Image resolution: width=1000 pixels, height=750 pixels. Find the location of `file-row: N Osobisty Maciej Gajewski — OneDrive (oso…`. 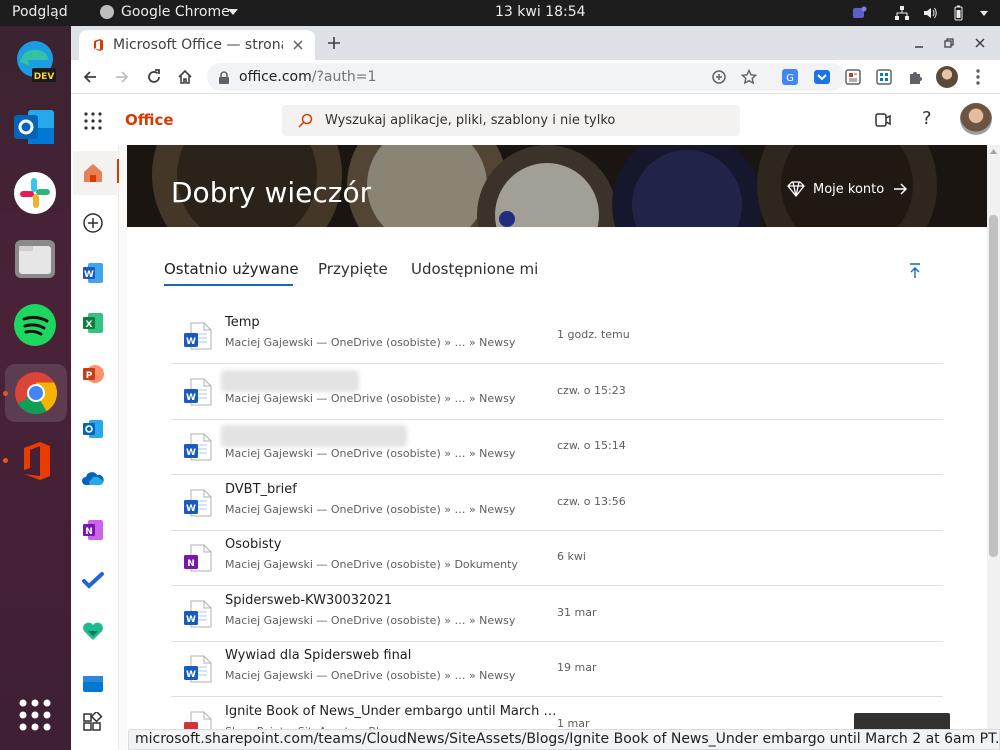

file-row: N Osobisty Maciej Gajewski — OneDrive (oso… is located at coordinates (557, 558).